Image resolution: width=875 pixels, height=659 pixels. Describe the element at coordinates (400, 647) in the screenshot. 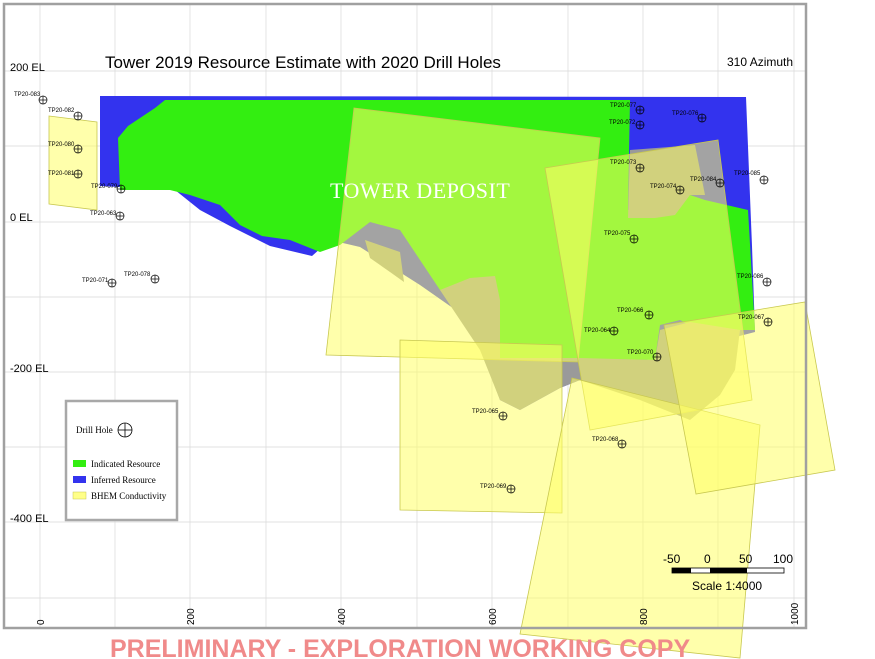

I see `preliminary-watermark: PRELIMINARY - EXPLORATION WORKING COPY` at that location.